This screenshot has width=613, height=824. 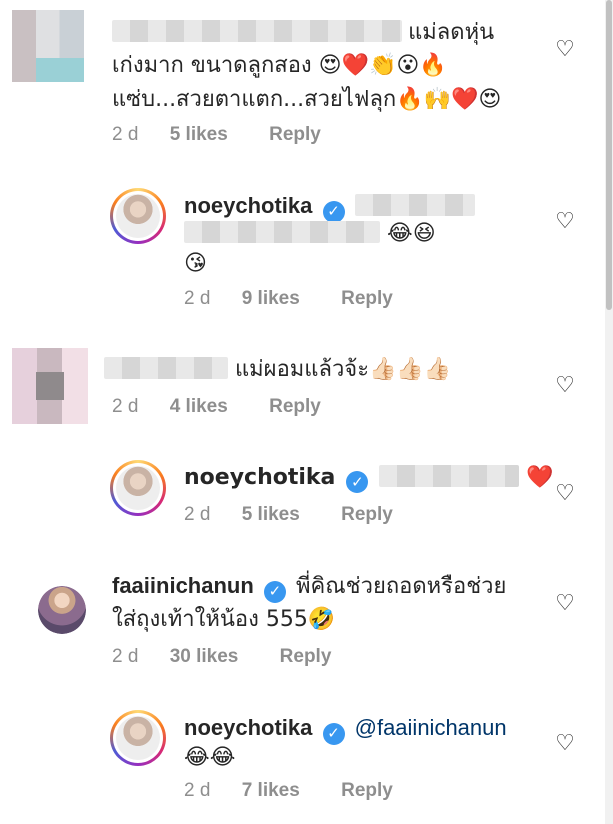 I want to click on comment-text: แม่ผอมแล้วจ้ะ👍🏻👍🏻👍🏻, so click(x=277, y=370).